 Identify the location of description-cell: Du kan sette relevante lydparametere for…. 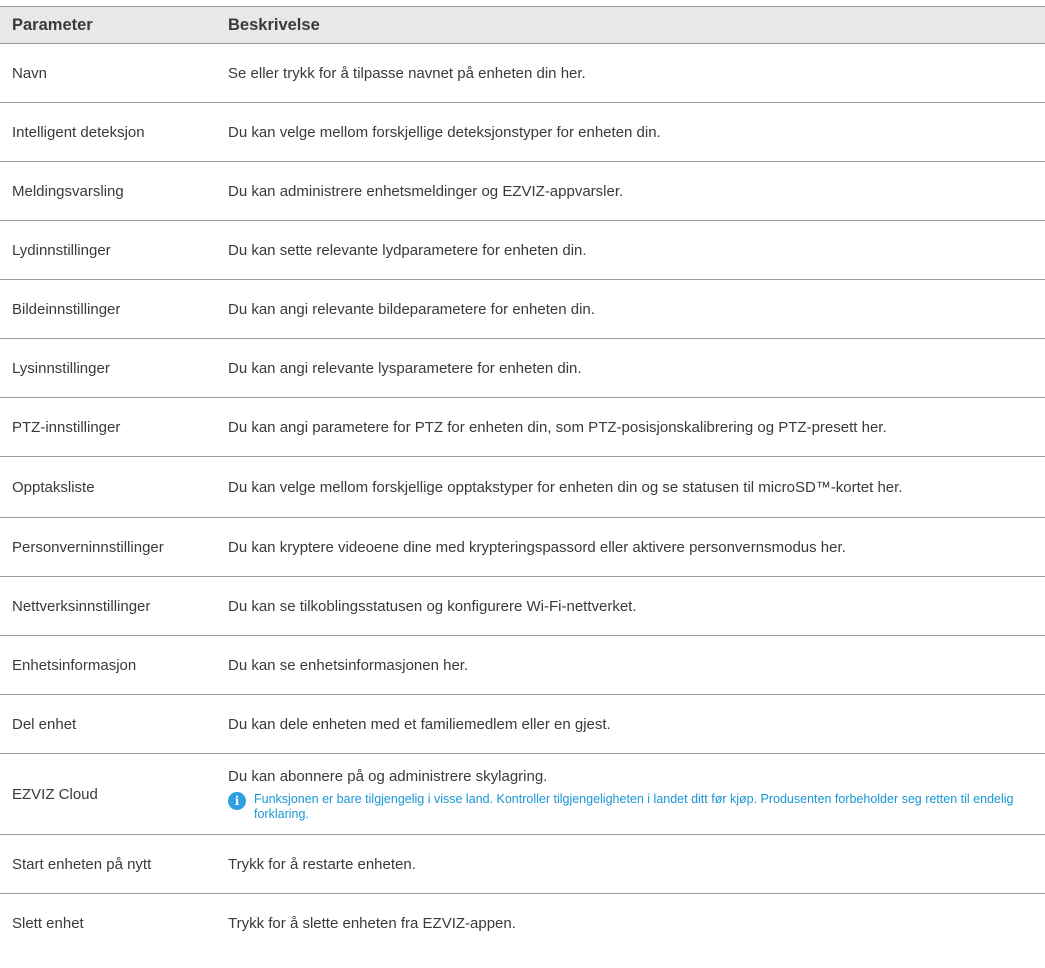
(630, 250).